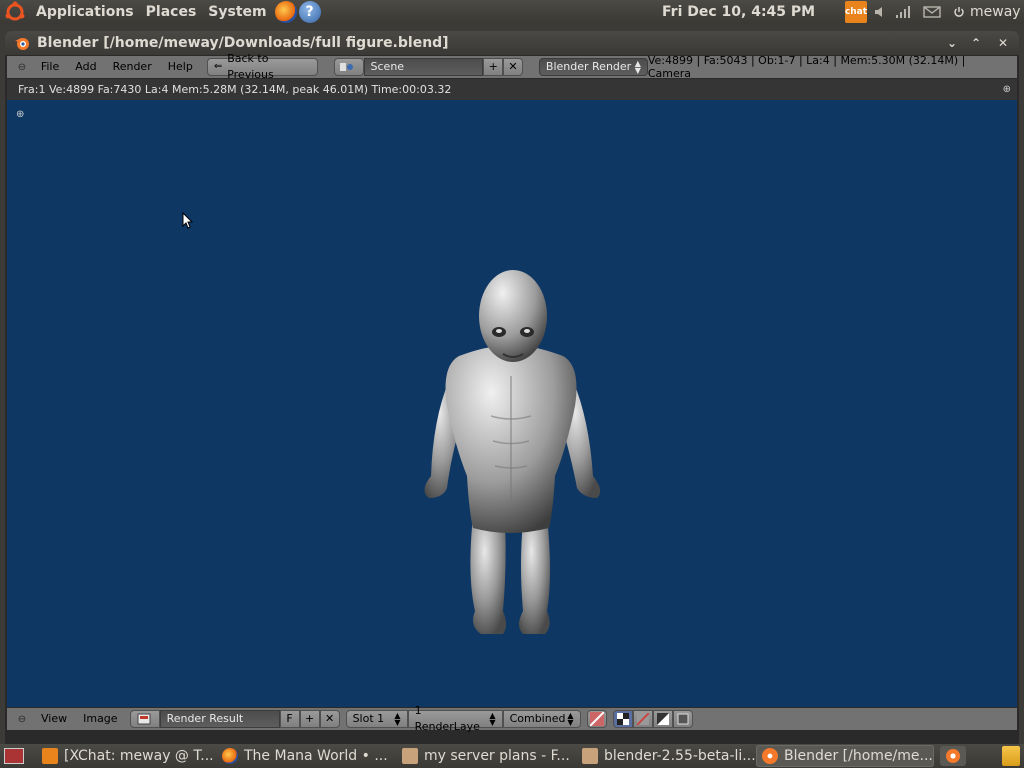 The width and height of the screenshot is (1024, 768). What do you see at coordinates (219, 719) in the screenshot?
I see `image-name-field: Render Result` at bounding box center [219, 719].